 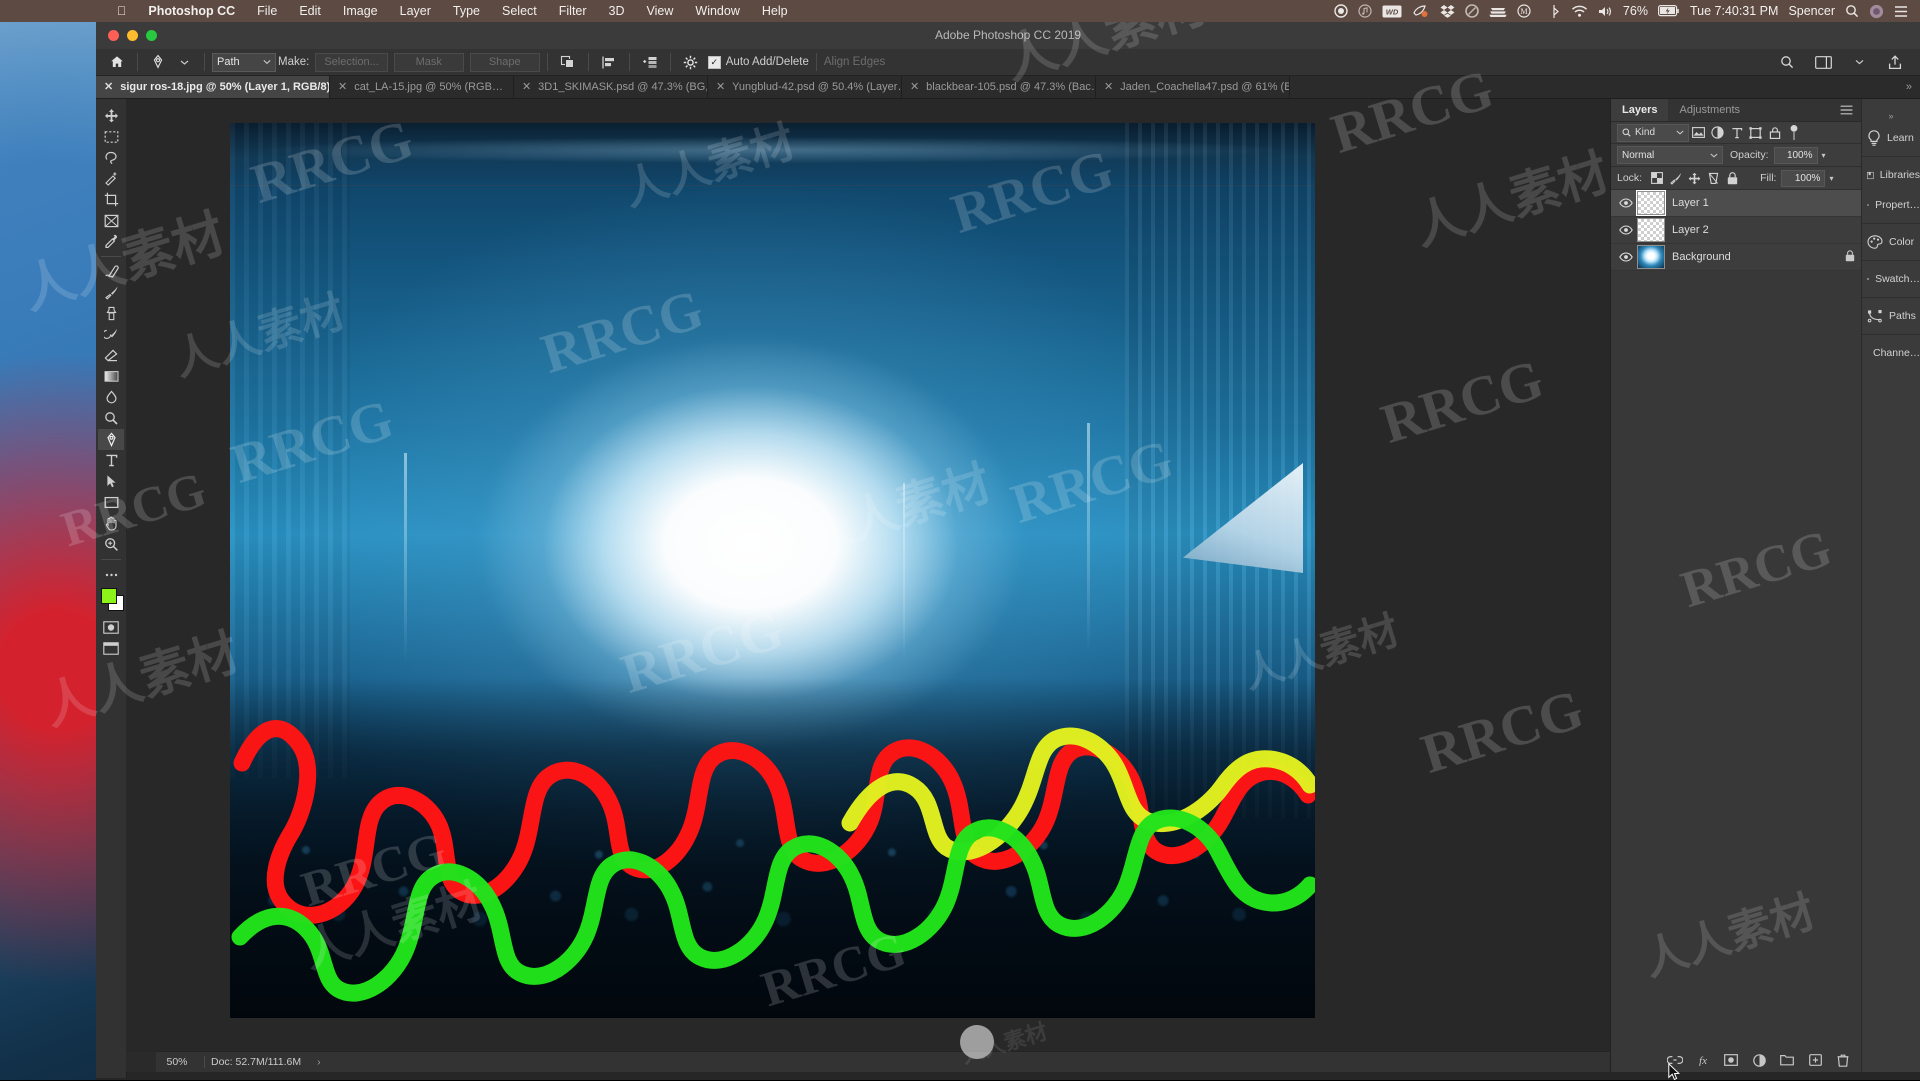 I want to click on double-chevron-right-icon: », so click(x=1909, y=87).